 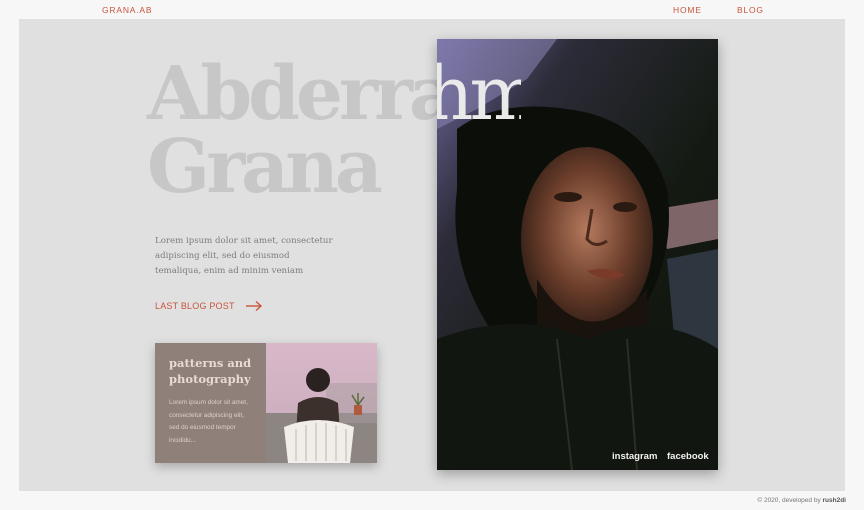 I want to click on blog-card-title: patterns and photography, so click(x=210, y=371).